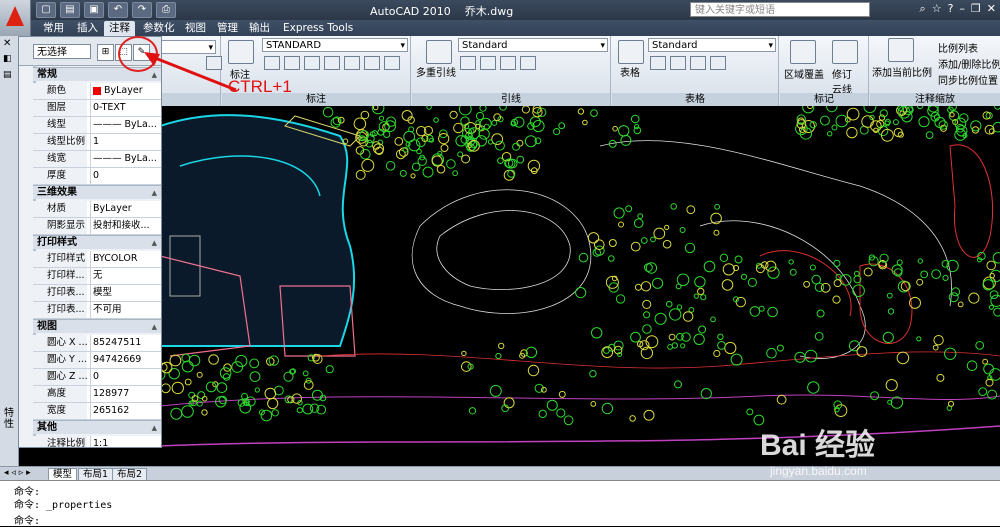 This screenshot has width=1000, height=527. What do you see at coordinates (335, 45) in the screenshot?
I see `dim-style-combo: STANDARD` at bounding box center [335, 45].